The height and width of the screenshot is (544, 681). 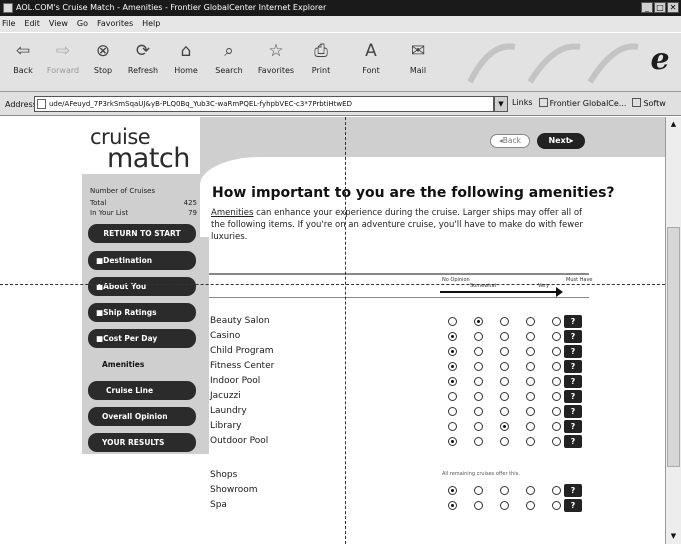 I want to click on ie-window-icon, so click(x=8, y=8).